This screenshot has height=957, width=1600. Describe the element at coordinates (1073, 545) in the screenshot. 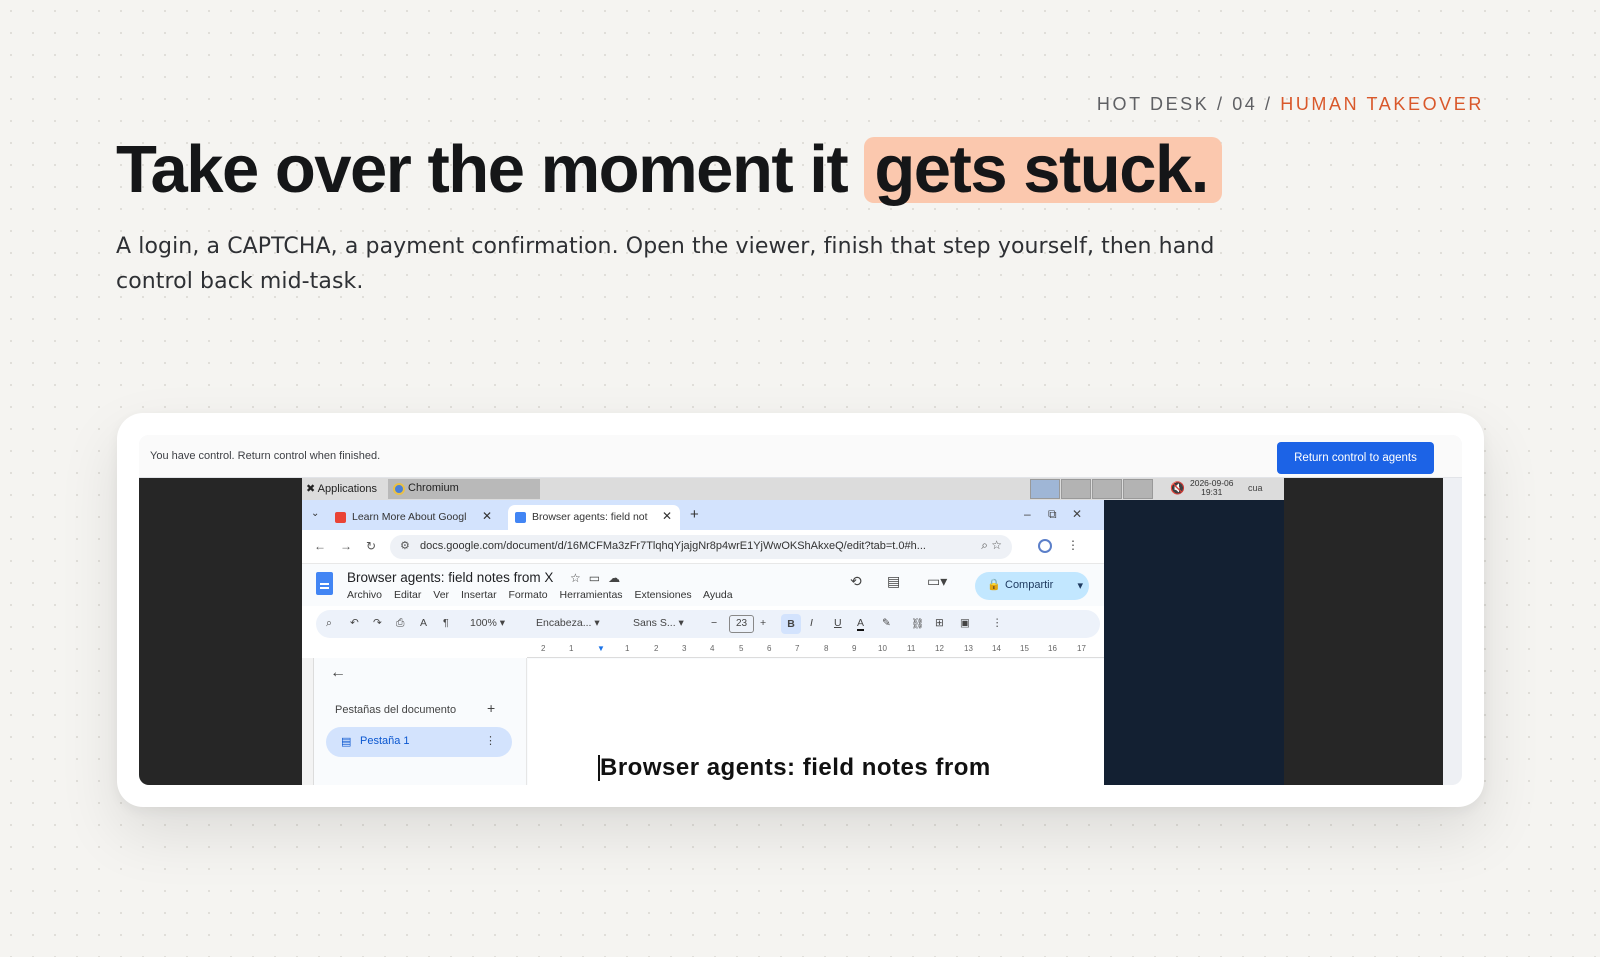

I see `browser-menu-icon: ⋮` at that location.